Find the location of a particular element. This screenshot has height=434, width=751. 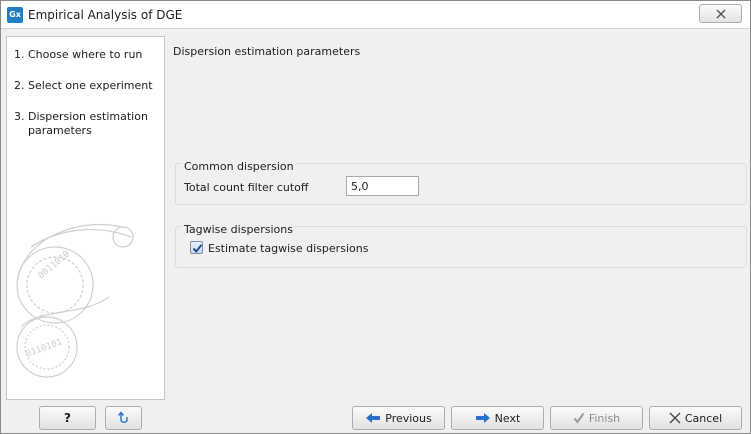

group-title: Common dispersion is located at coordinates (239, 166).